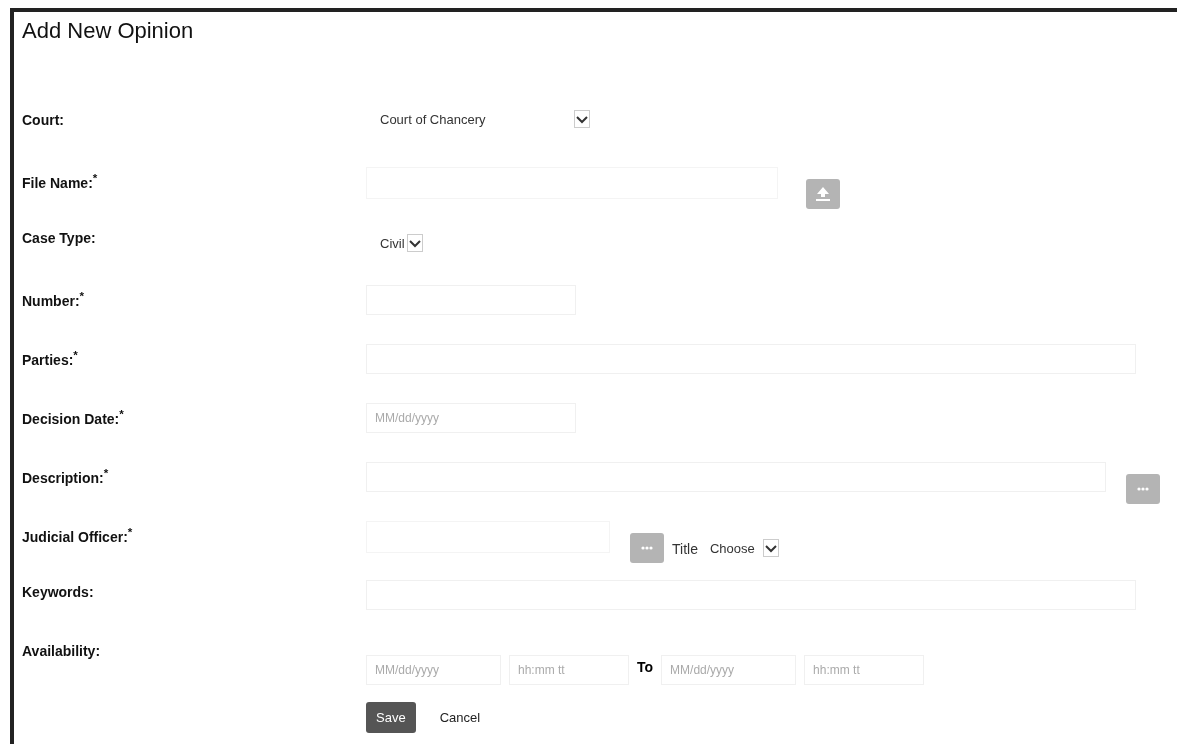 The width and height of the screenshot is (1177, 744). Describe the element at coordinates (108, 30) in the screenshot. I see `form-title: Add New Opinion` at that location.